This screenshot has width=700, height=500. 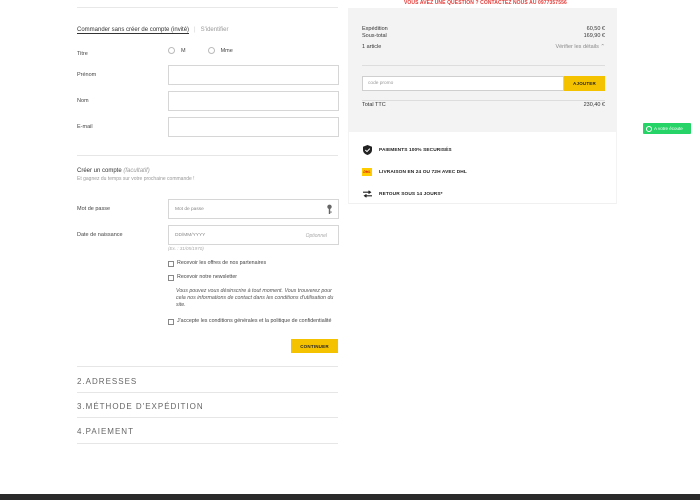 I want to click on subtotal-row: Sous-total 169,90 €, so click(x=483, y=36).